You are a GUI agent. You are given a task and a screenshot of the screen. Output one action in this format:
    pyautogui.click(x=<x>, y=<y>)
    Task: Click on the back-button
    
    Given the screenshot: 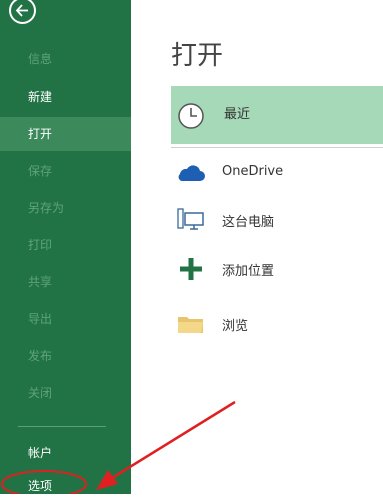 What is the action you would take?
    pyautogui.click(x=22, y=12)
    